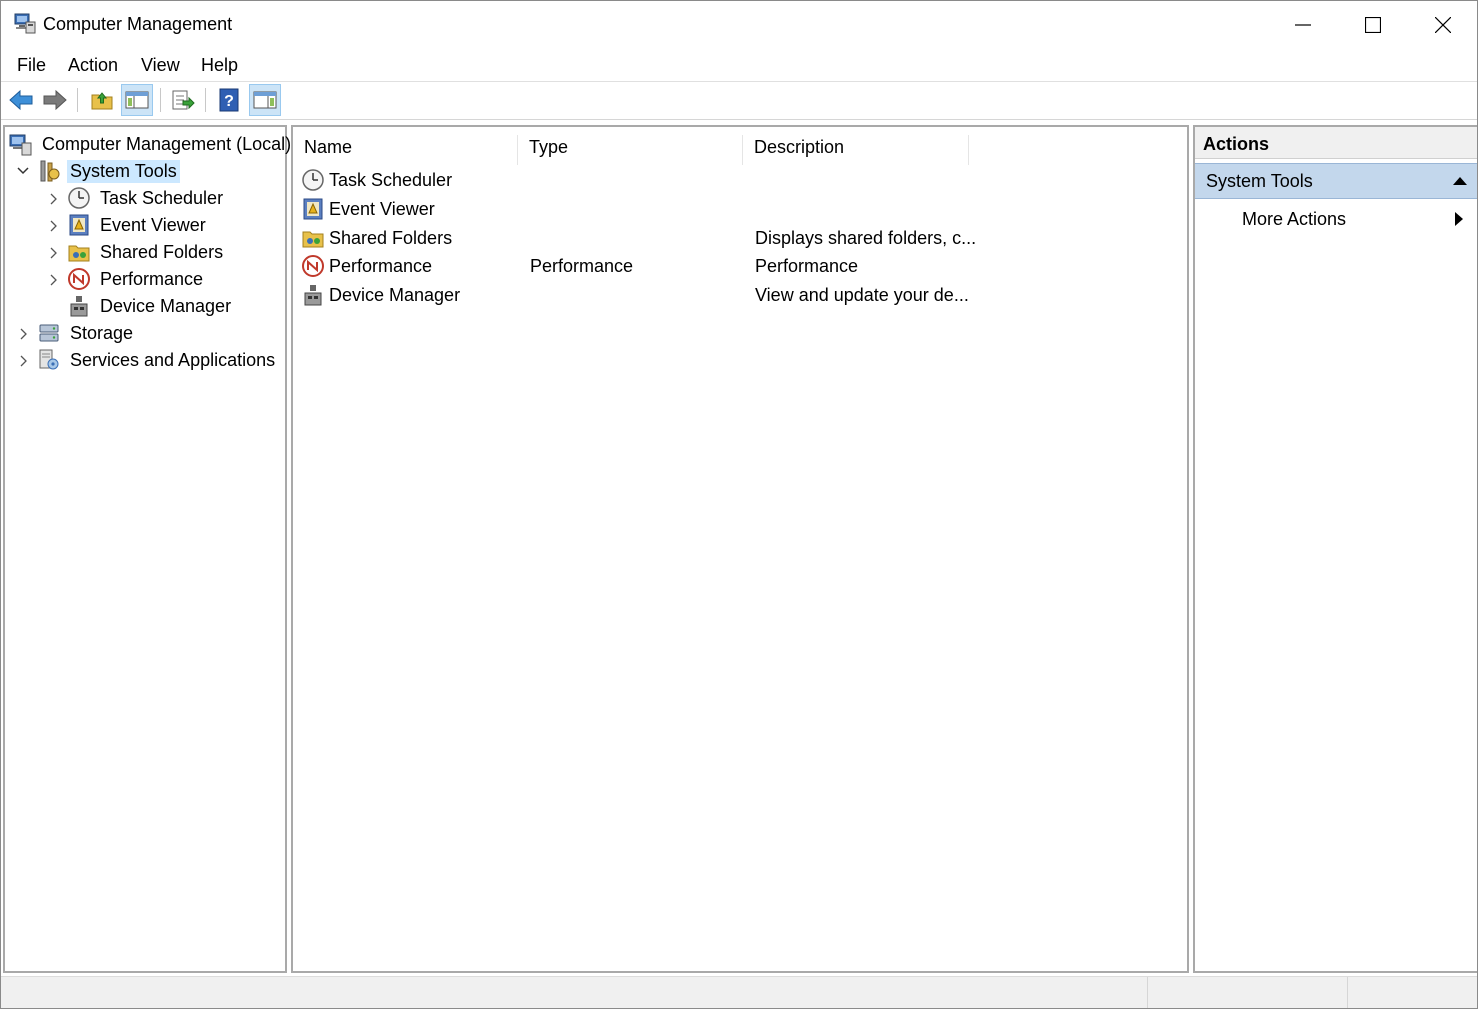 This screenshot has width=1478, height=1009. I want to click on status-bar, so click(739, 992).